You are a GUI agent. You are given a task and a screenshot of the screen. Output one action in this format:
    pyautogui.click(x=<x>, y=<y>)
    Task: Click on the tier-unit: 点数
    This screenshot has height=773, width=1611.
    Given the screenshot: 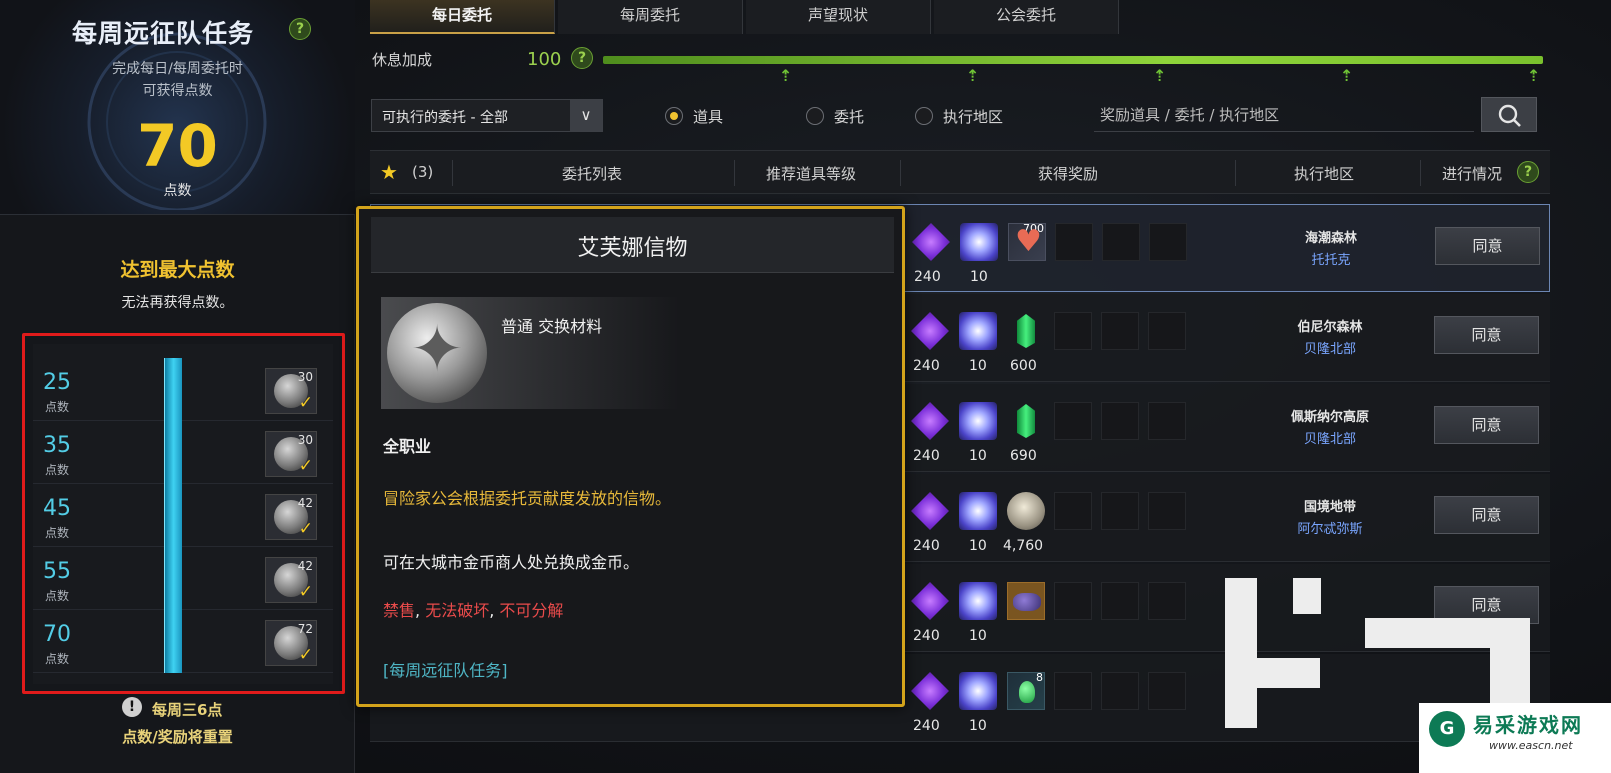 What is the action you would take?
    pyautogui.click(x=57, y=470)
    